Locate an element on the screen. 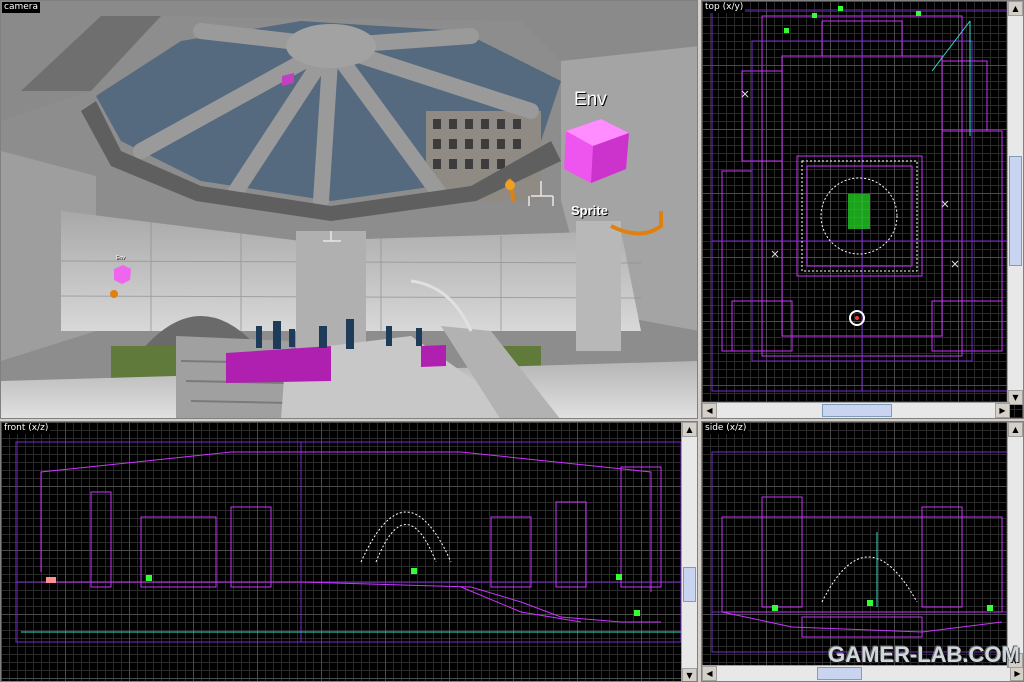  viewport-label-side: side (x/z) is located at coordinates (726, 428).